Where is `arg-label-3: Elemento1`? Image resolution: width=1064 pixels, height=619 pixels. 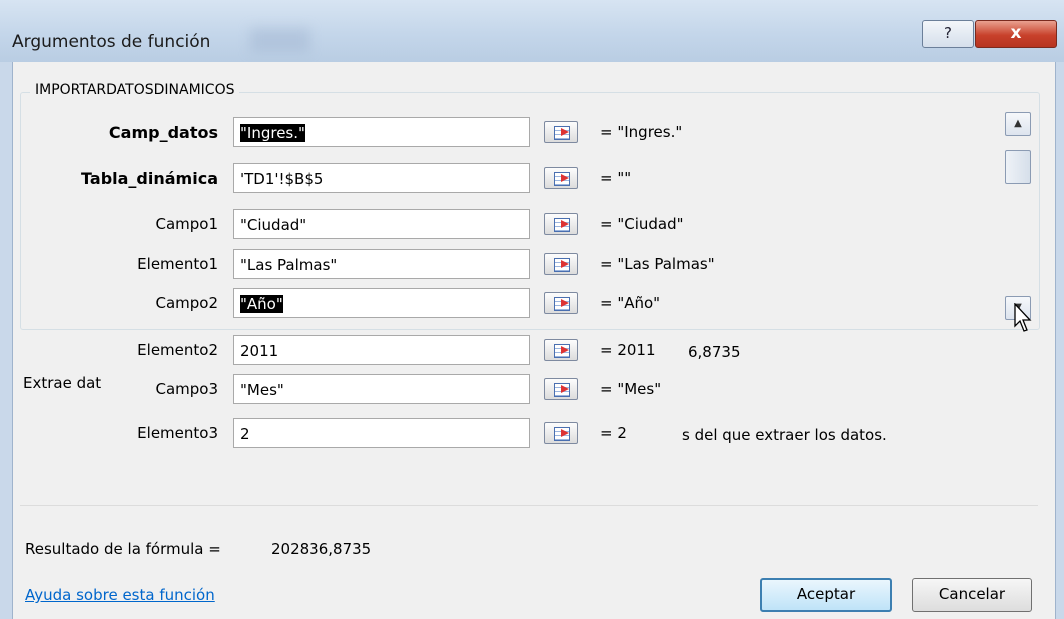
arg-label-3: Elemento1 is located at coordinates (177, 264).